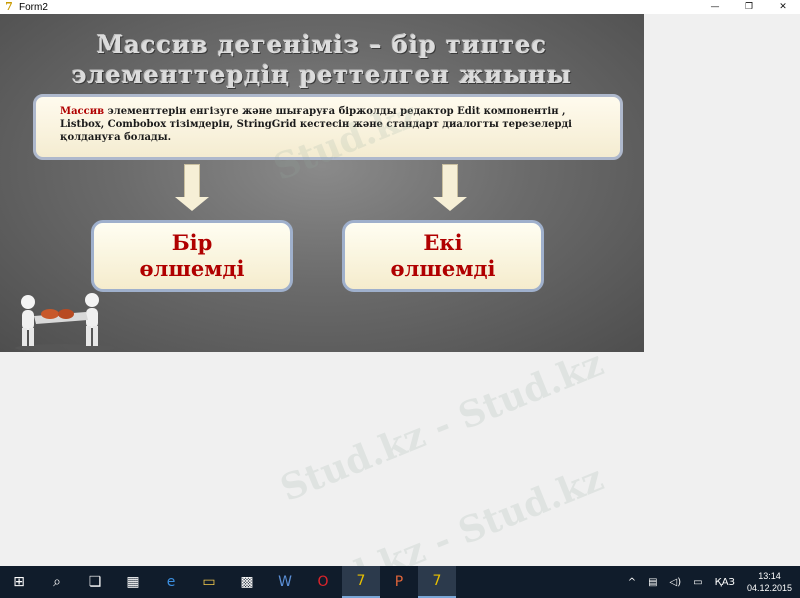  I want to click on notification-icon: ▭, so click(697, 582).